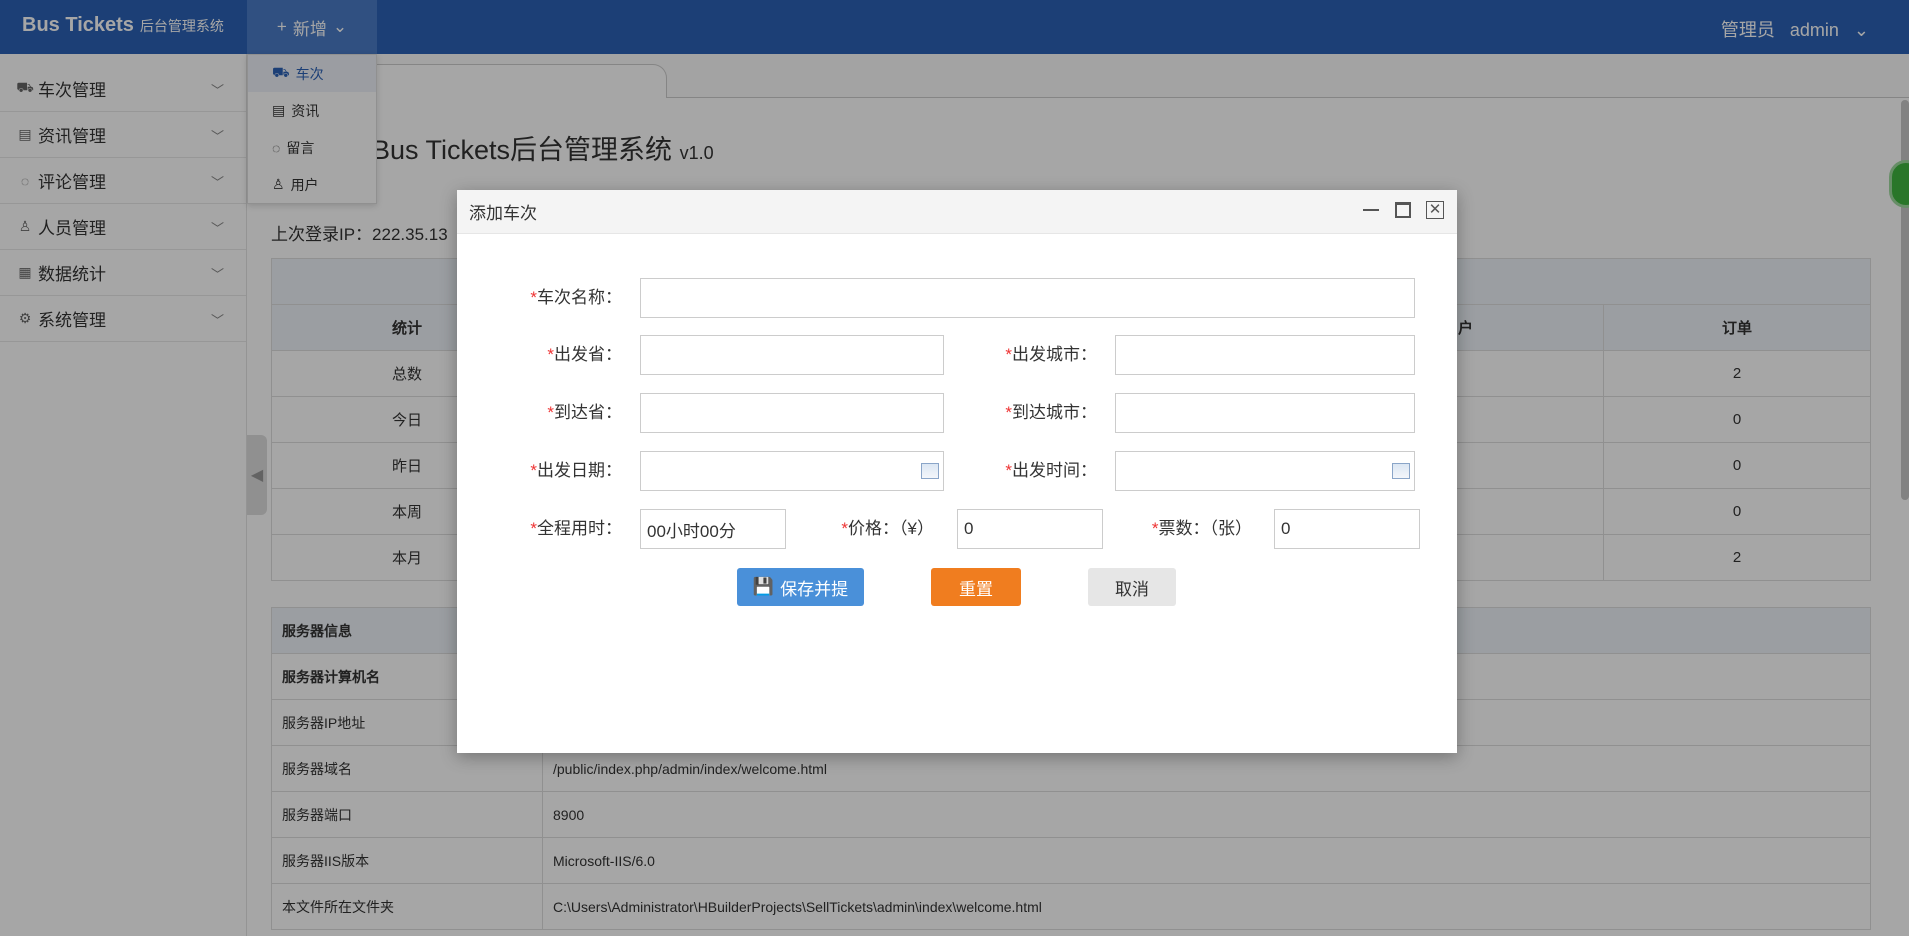 This screenshot has height=936, width=1909. I want to click on date-label: *出发日期：, so click(576, 470).